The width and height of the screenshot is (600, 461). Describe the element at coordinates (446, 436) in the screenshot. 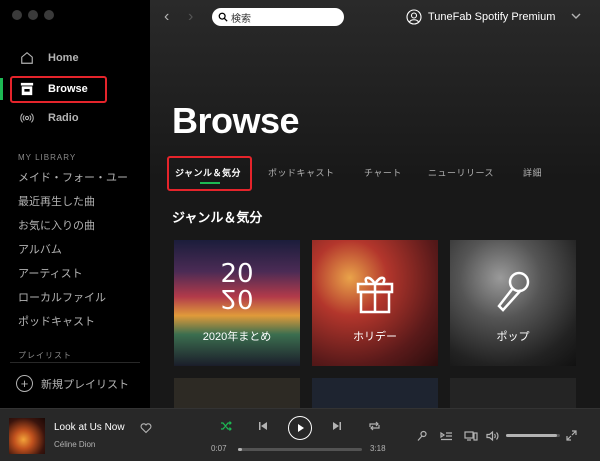

I see `queue-icon` at that location.